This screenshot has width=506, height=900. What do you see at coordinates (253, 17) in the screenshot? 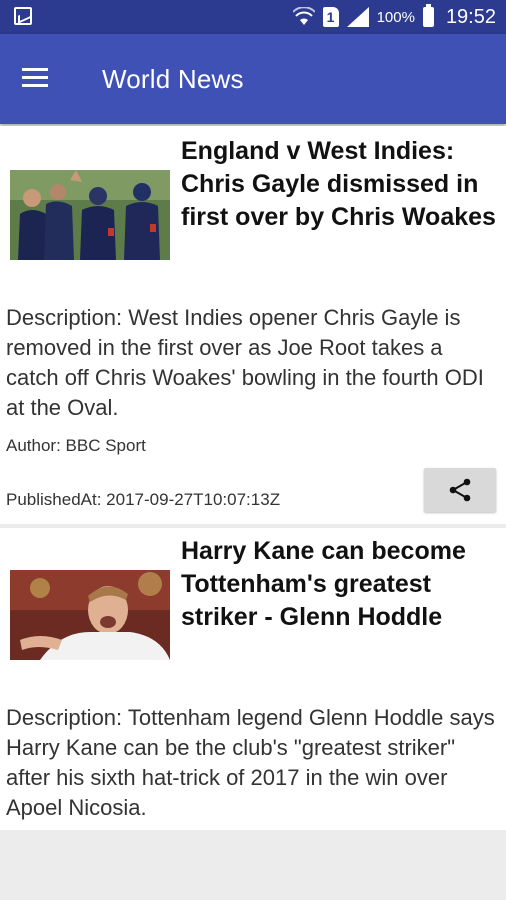
I see `status-bar: 1 100% 19:52` at bounding box center [253, 17].